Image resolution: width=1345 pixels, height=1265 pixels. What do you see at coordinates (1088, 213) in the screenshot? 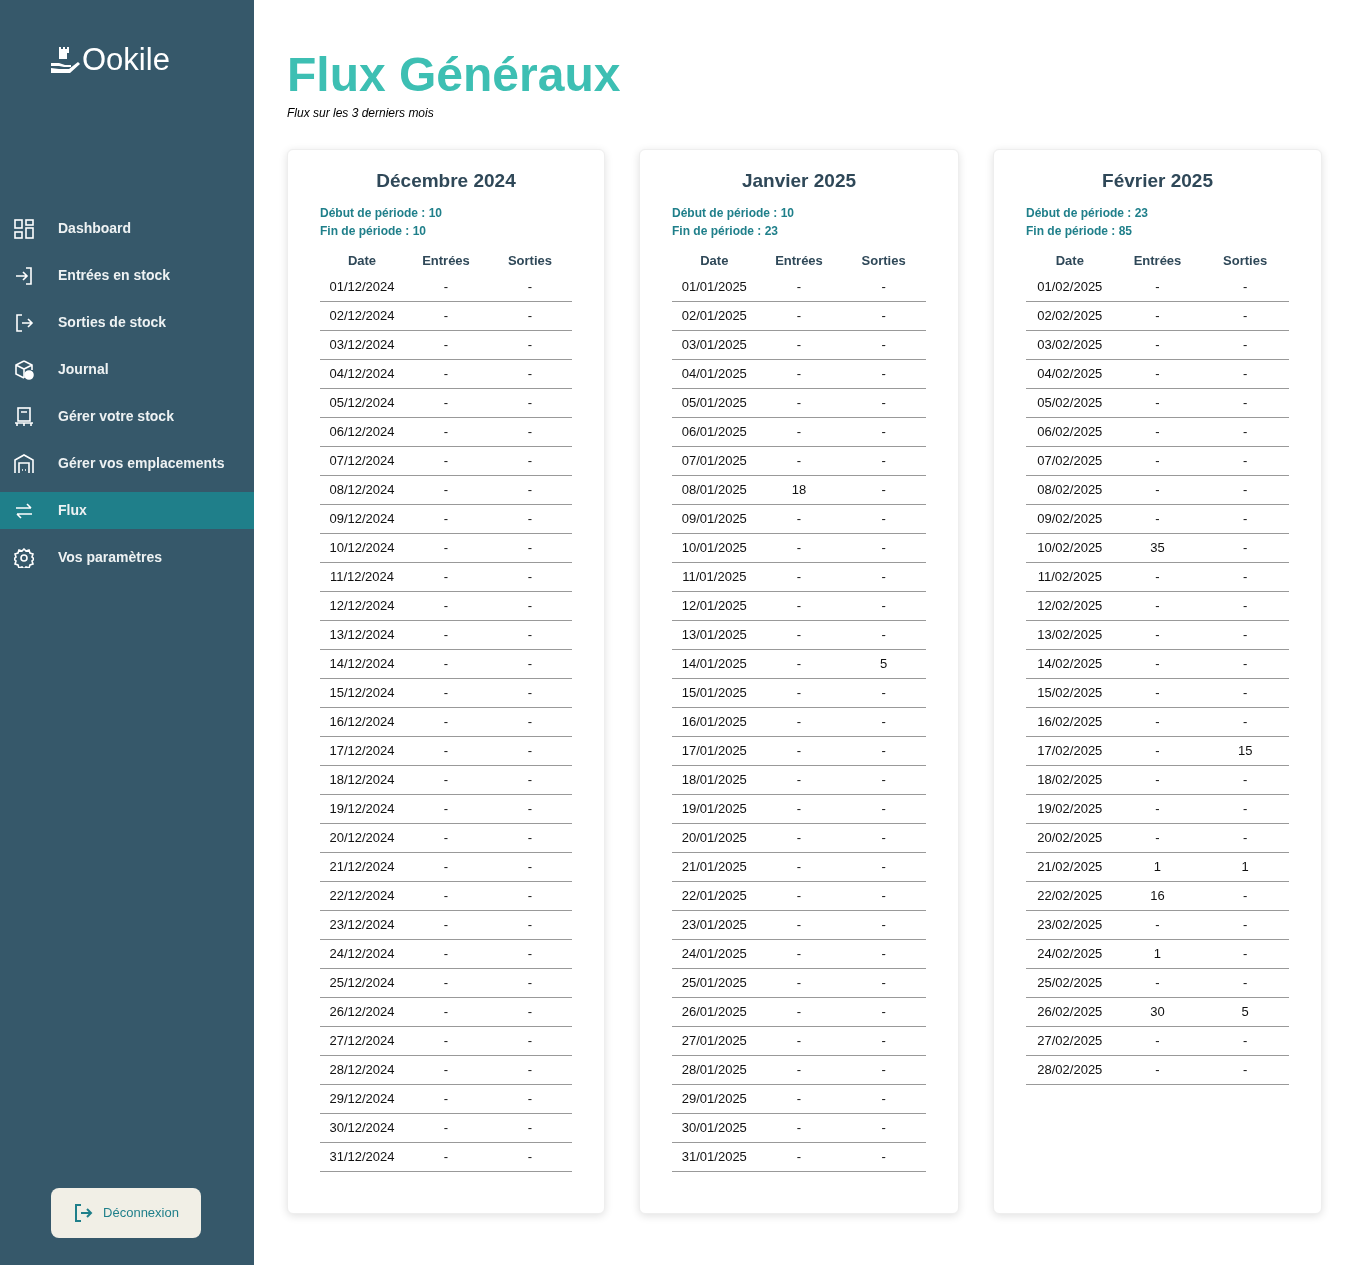
I see `period-start: Début de période : 23` at bounding box center [1088, 213].